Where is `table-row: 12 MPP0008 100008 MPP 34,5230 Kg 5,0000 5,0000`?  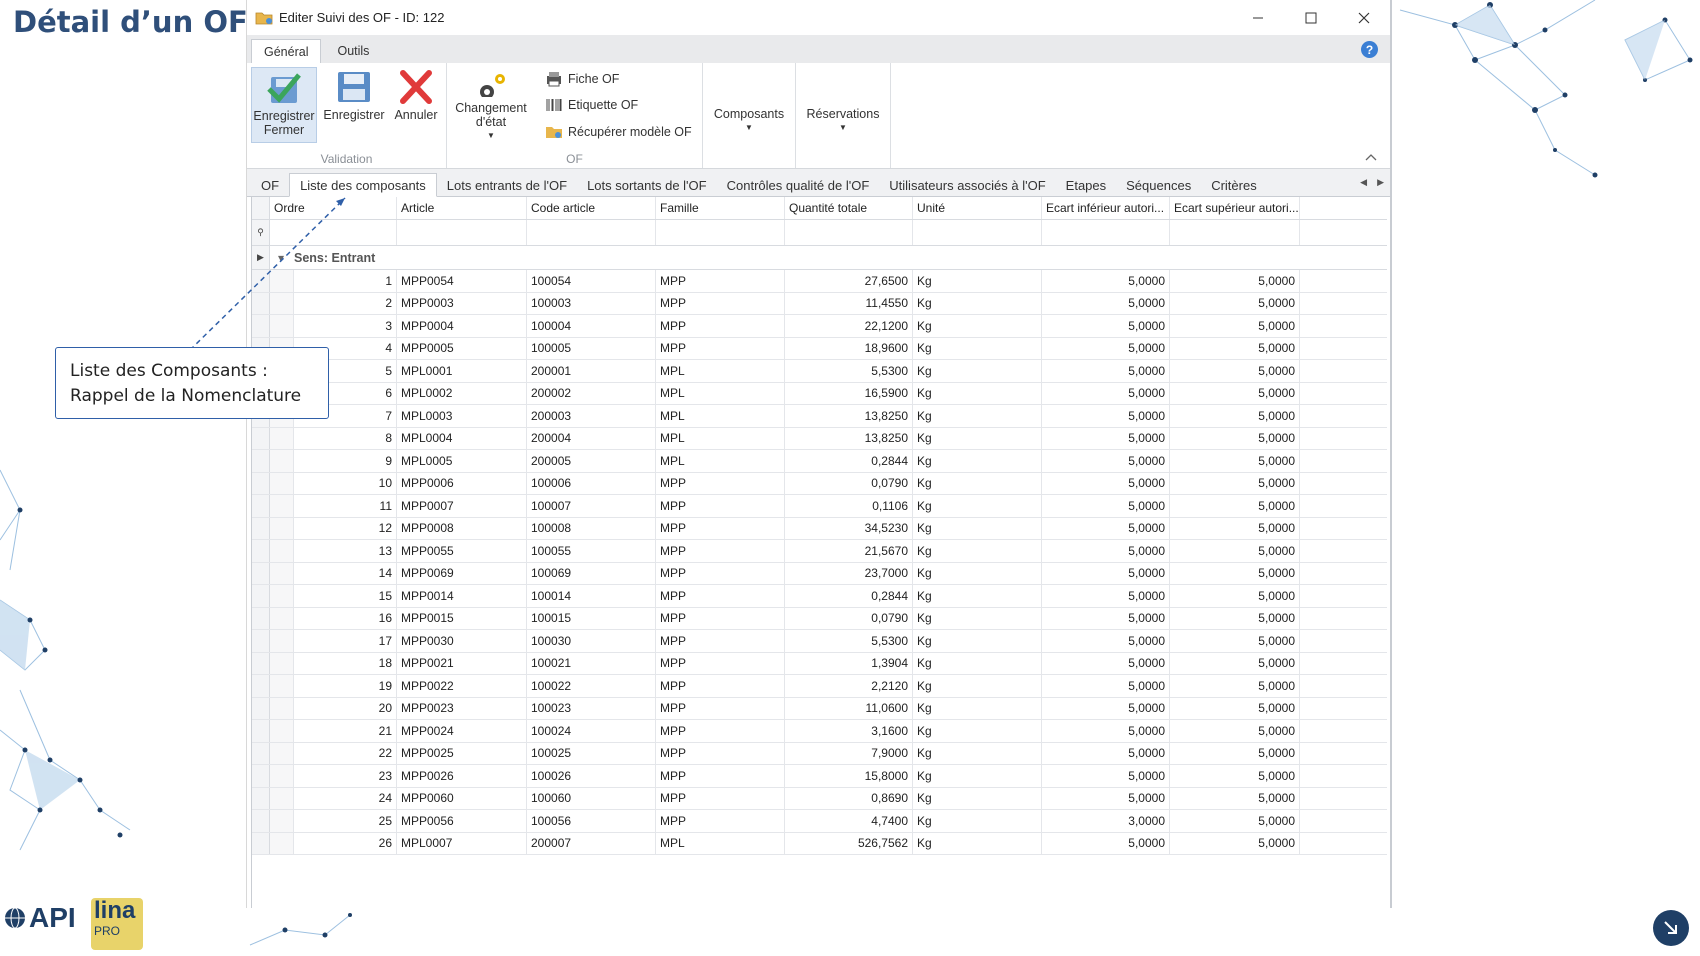 table-row: 12 MPP0008 100008 MPP 34,5230 Kg 5,0000 5,0000 is located at coordinates (819, 528).